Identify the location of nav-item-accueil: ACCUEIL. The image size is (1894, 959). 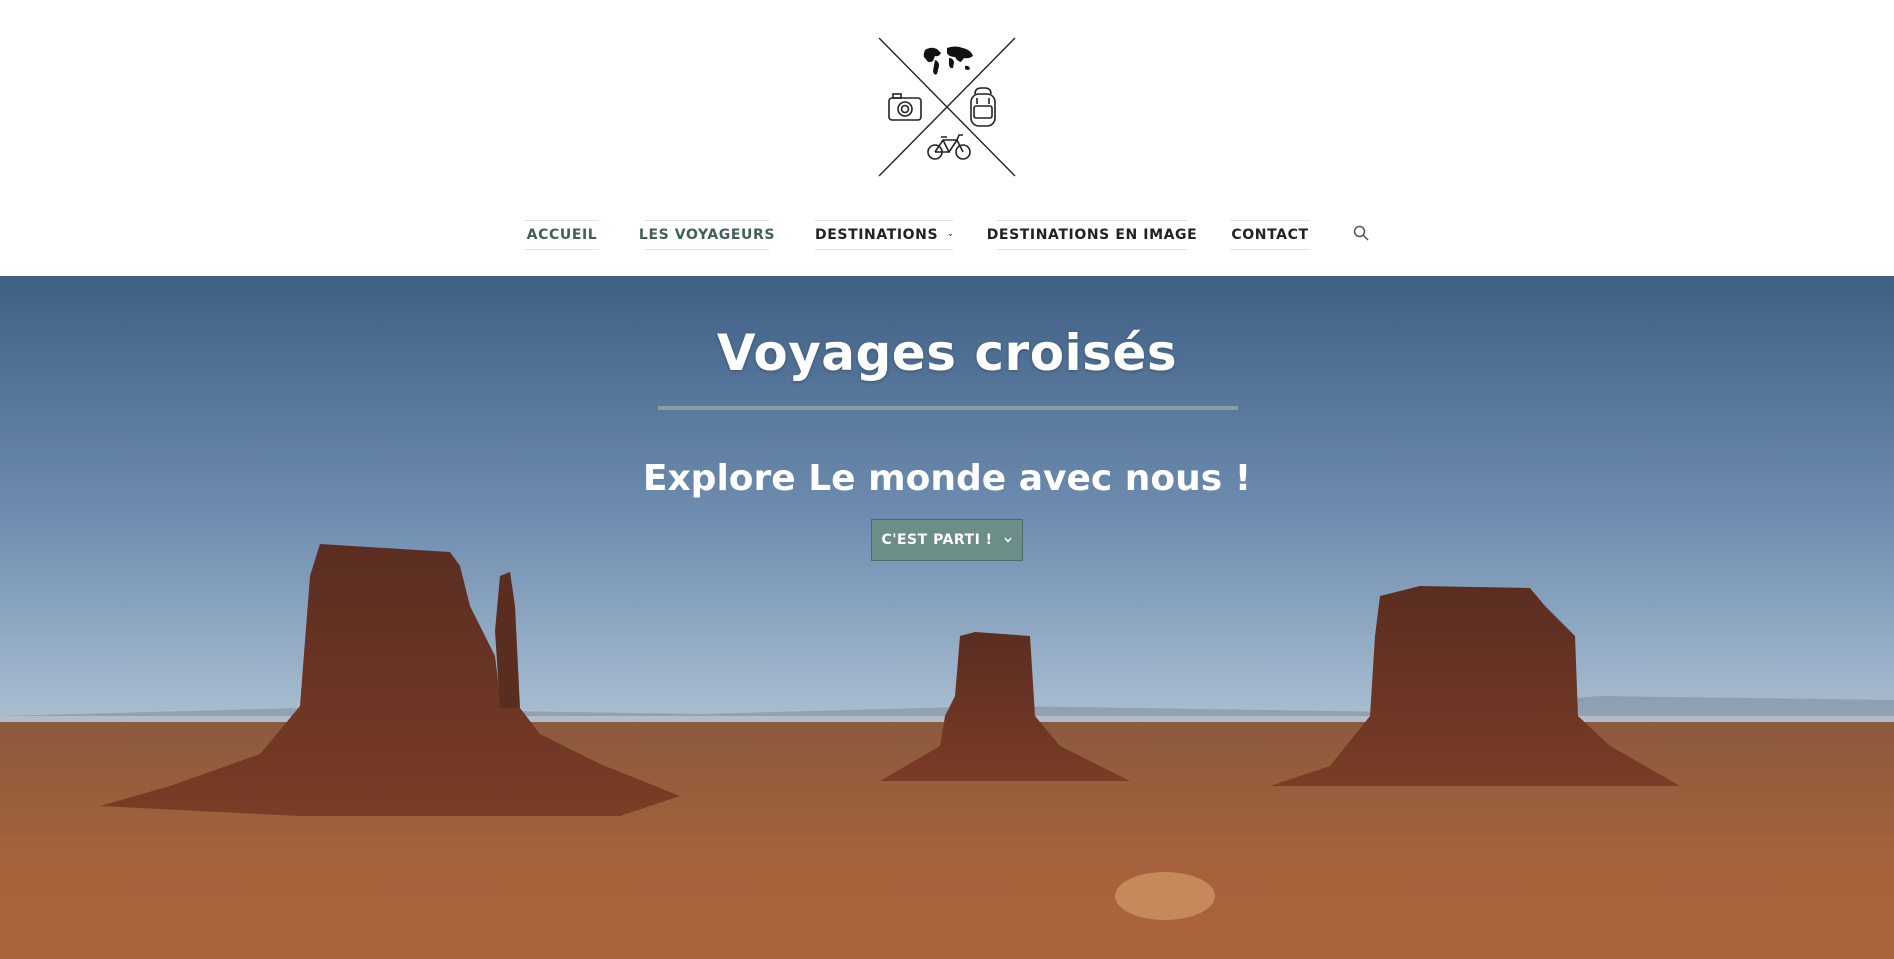
(562, 235).